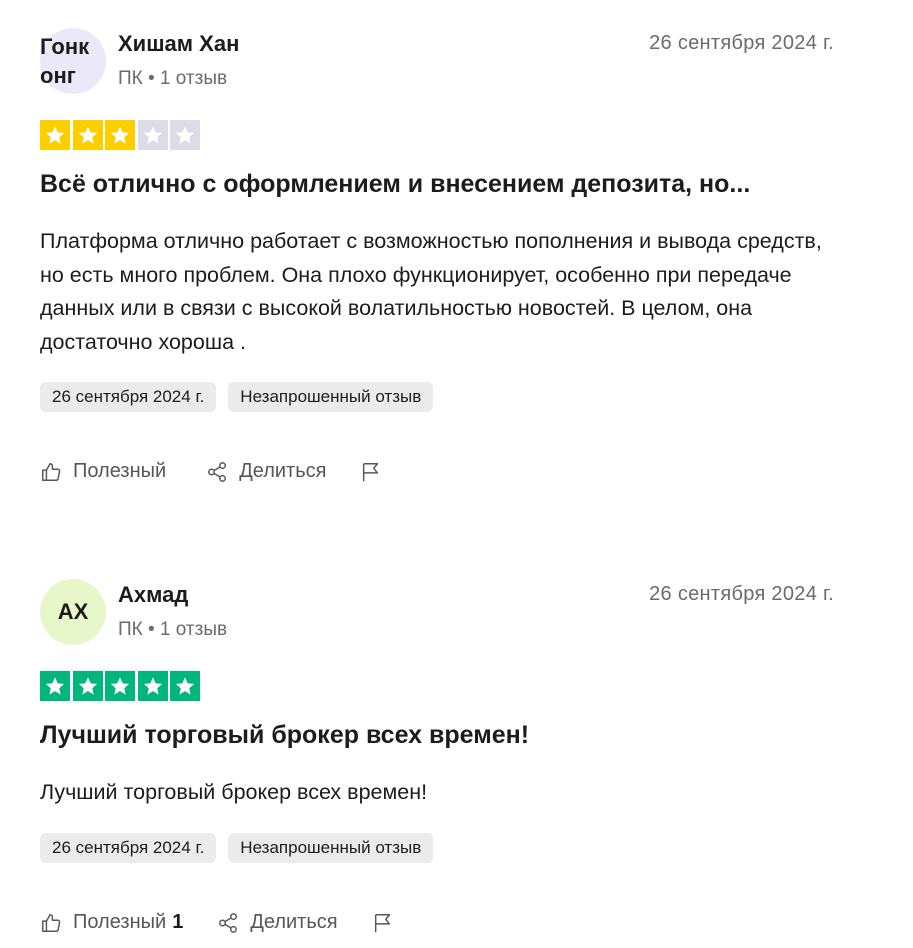  I want to click on helpful-button: Полезный 1, so click(111, 922).